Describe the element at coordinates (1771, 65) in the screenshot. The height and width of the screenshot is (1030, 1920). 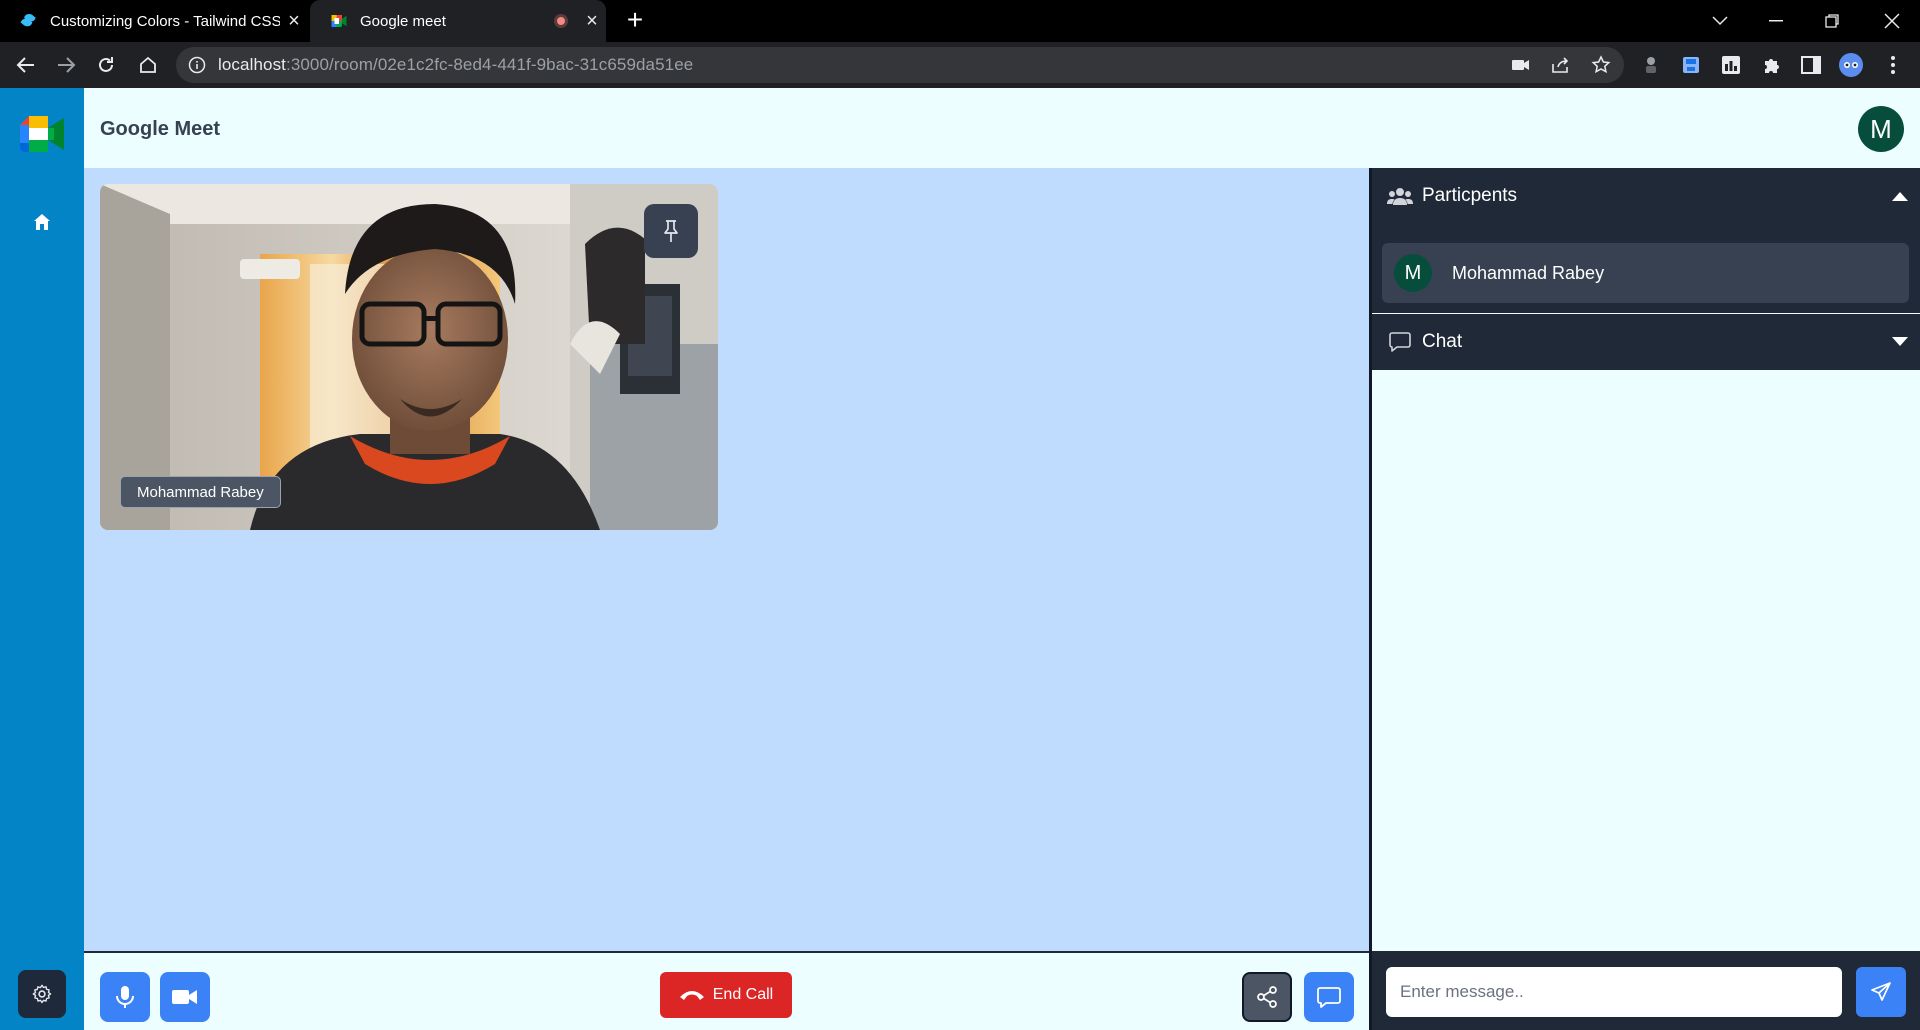
I see `extensions-puzzle-icon` at that location.